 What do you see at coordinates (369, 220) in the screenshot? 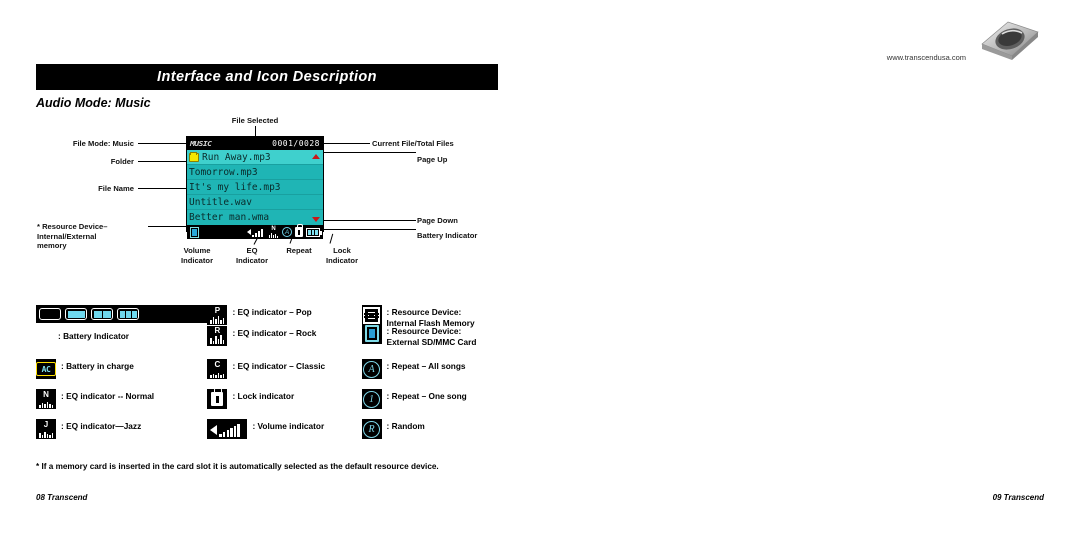
I see `leader-page-down` at bounding box center [369, 220].